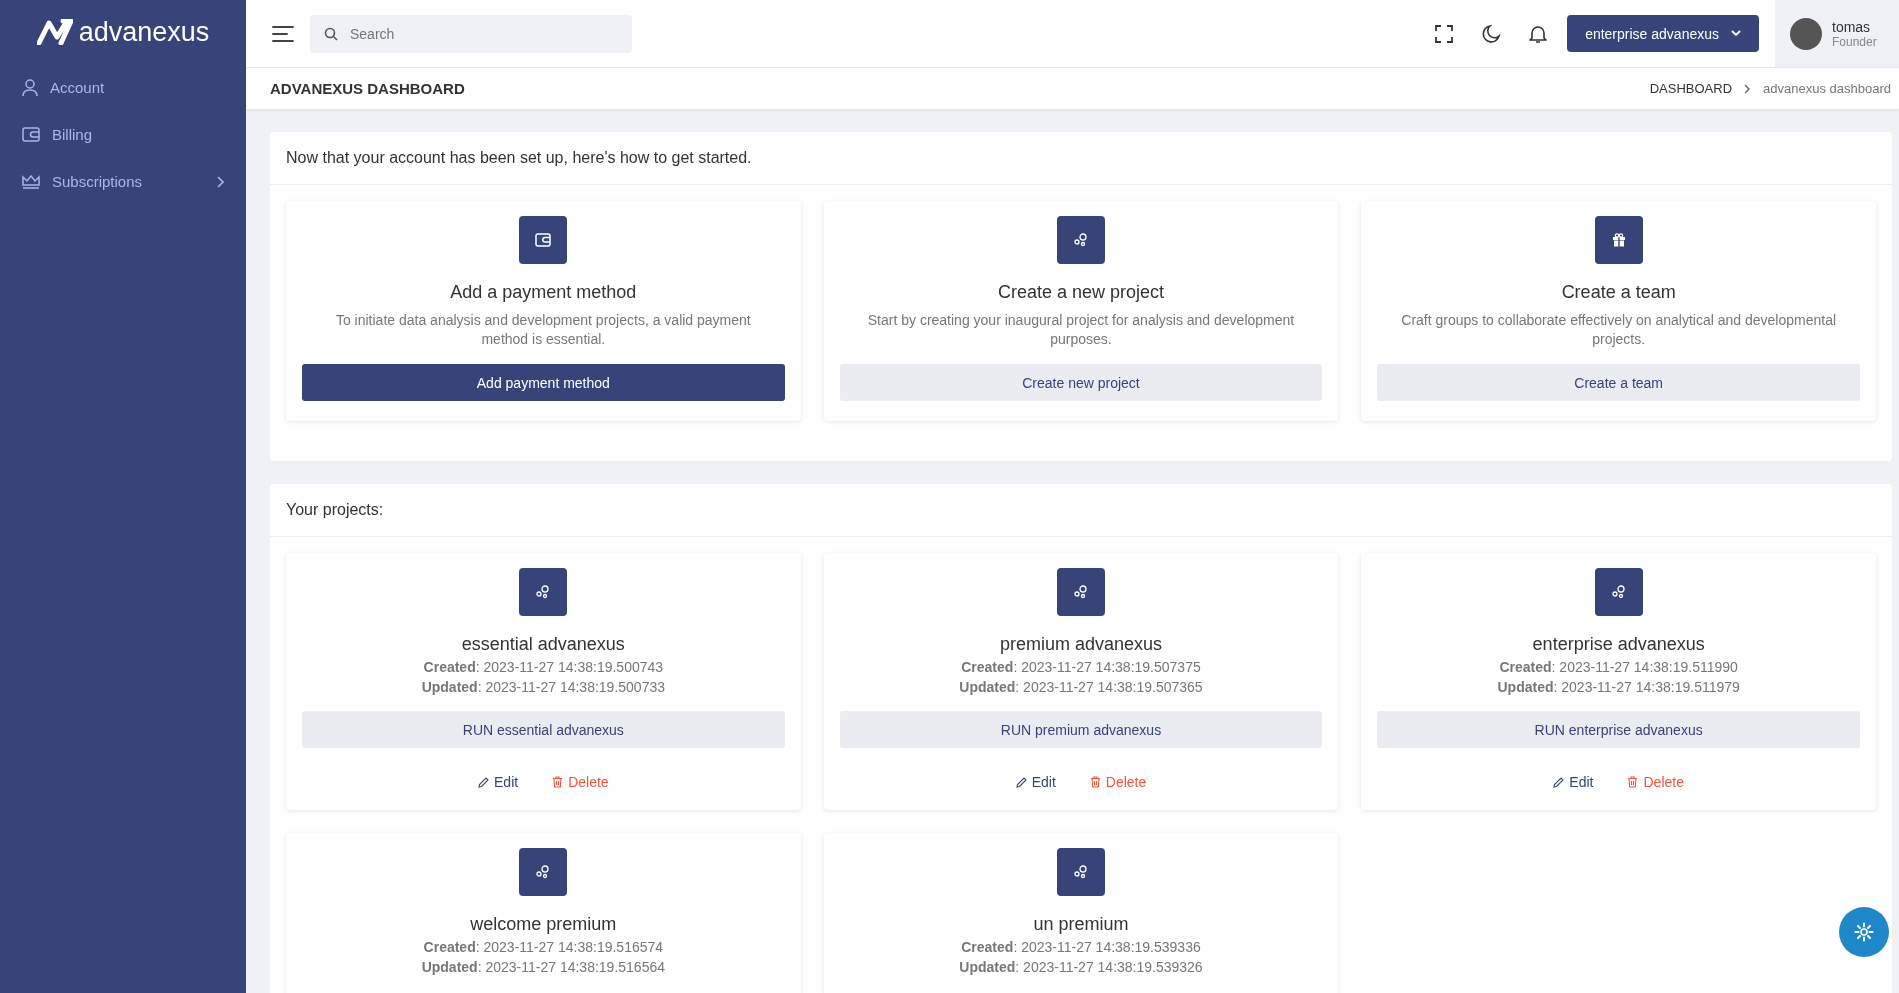 The image size is (1899, 993). What do you see at coordinates (1852, 26) in the screenshot?
I see `user-name: tomas` at bounding box center [1852, 26].